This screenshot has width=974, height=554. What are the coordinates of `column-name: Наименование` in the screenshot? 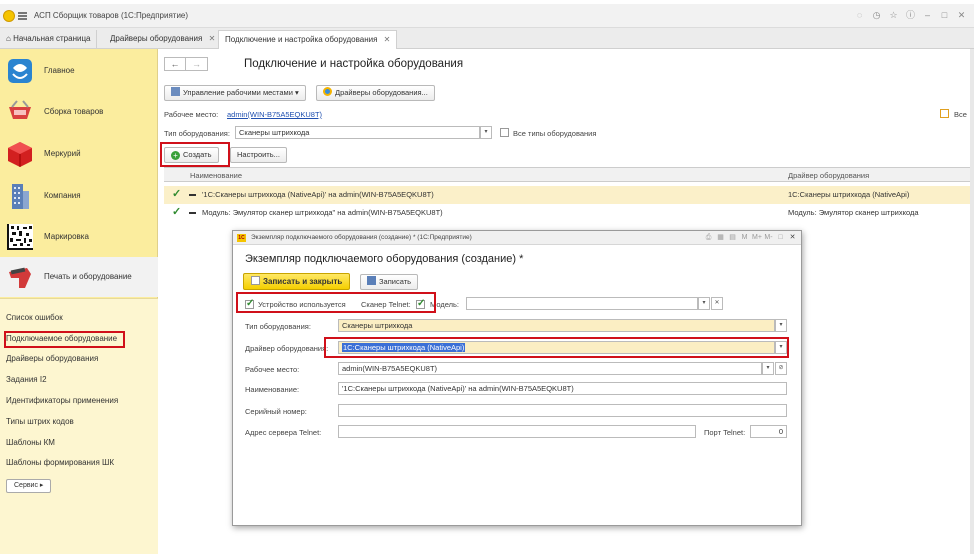 It's located at (216, 175).